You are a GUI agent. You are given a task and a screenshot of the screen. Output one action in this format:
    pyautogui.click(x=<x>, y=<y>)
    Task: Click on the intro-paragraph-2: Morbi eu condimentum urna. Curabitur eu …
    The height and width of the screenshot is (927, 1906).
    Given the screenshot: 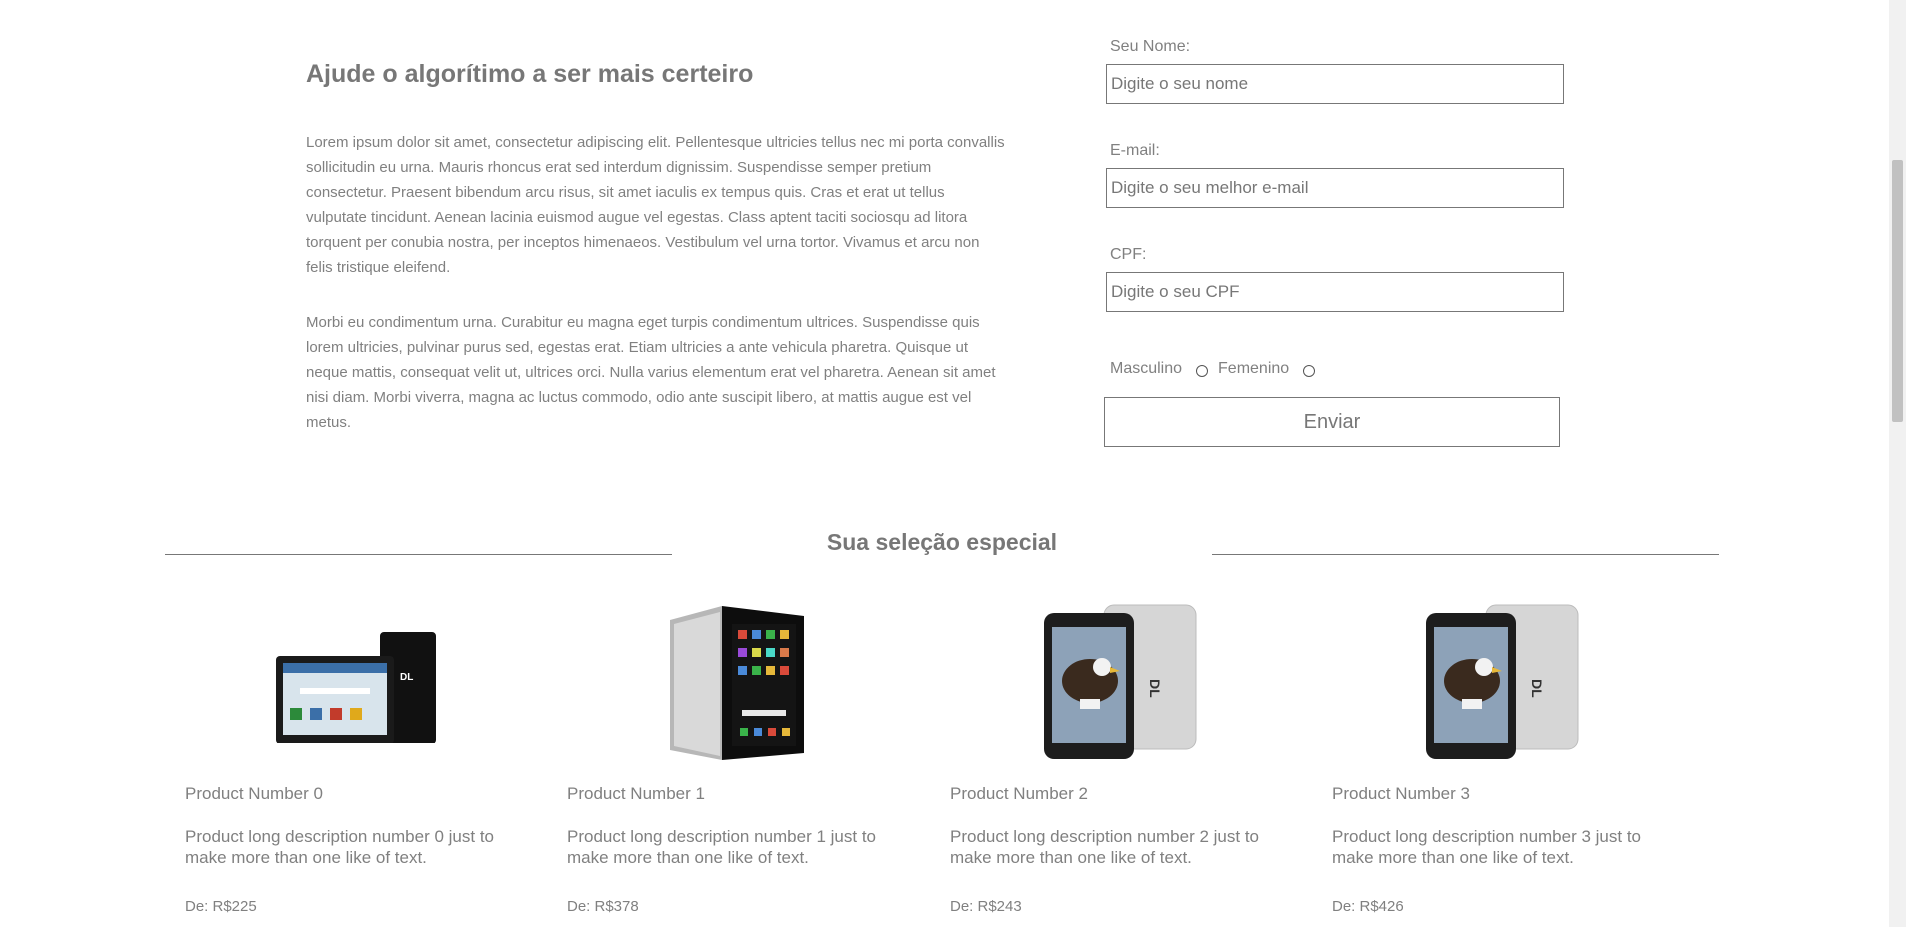 What is the action you would take?
    pyautogui.click(x=651, y=372)
    